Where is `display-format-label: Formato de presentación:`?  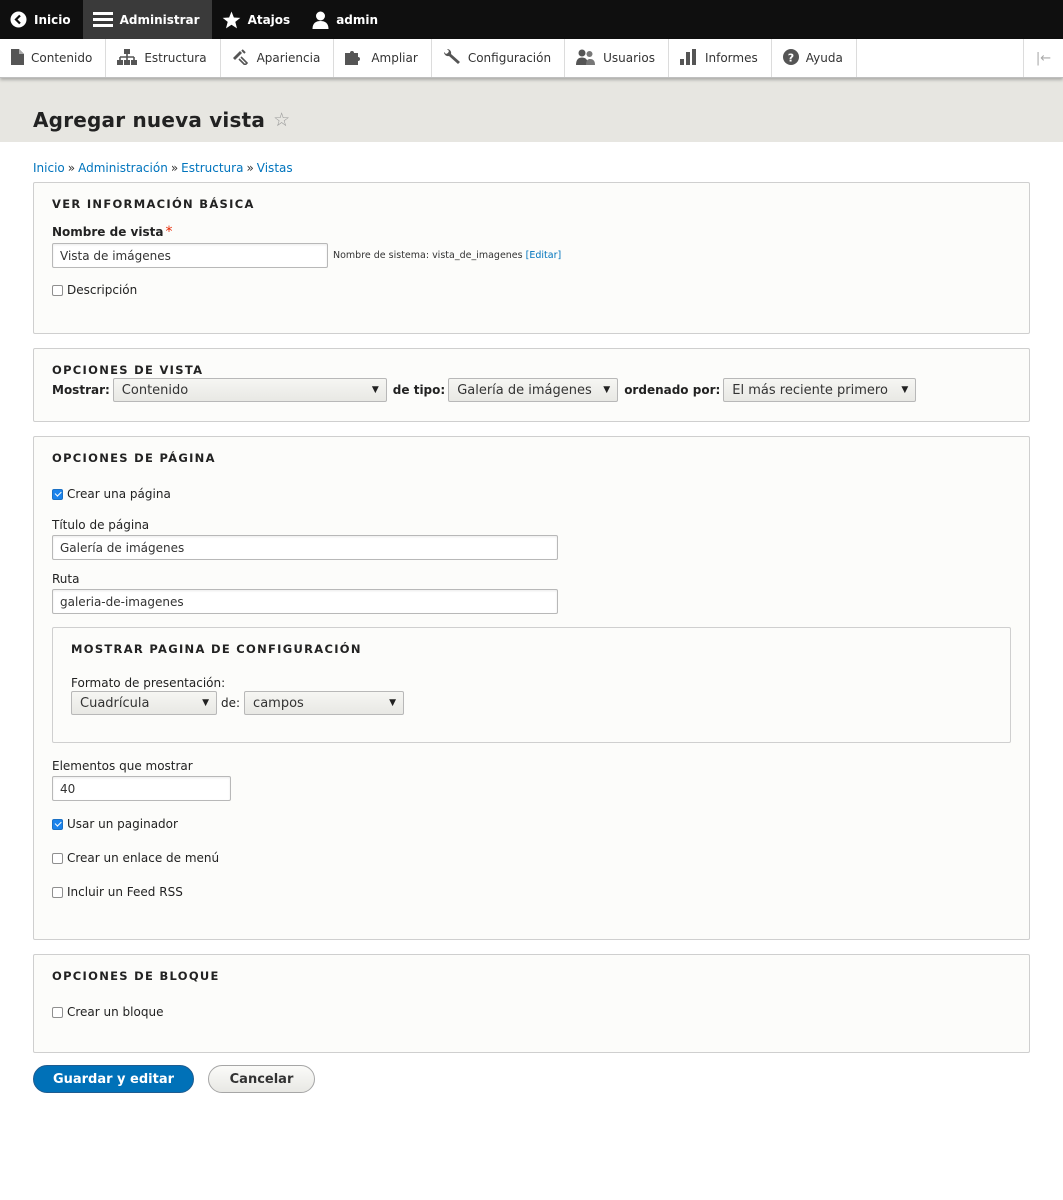 display-format-label: Formato de presentación: is located at coordinates (148, 683).